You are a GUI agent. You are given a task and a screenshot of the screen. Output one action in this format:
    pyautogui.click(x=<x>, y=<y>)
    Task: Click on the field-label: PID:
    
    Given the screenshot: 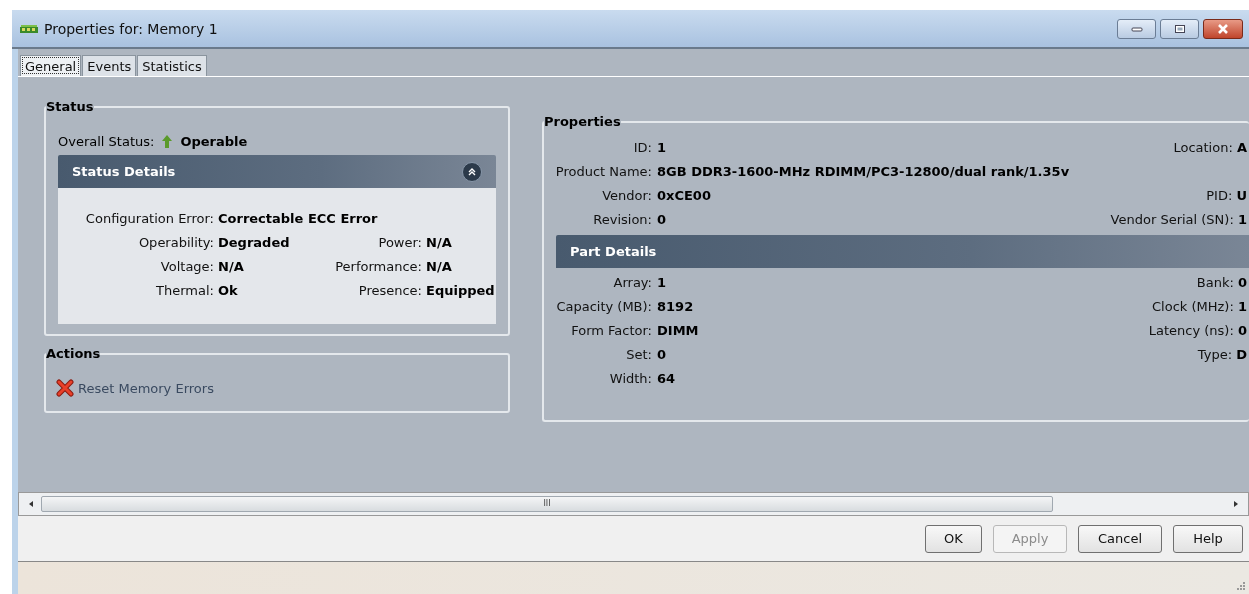 What is the action you would take?
    pyautogui.click(x=1219, y=195)
    